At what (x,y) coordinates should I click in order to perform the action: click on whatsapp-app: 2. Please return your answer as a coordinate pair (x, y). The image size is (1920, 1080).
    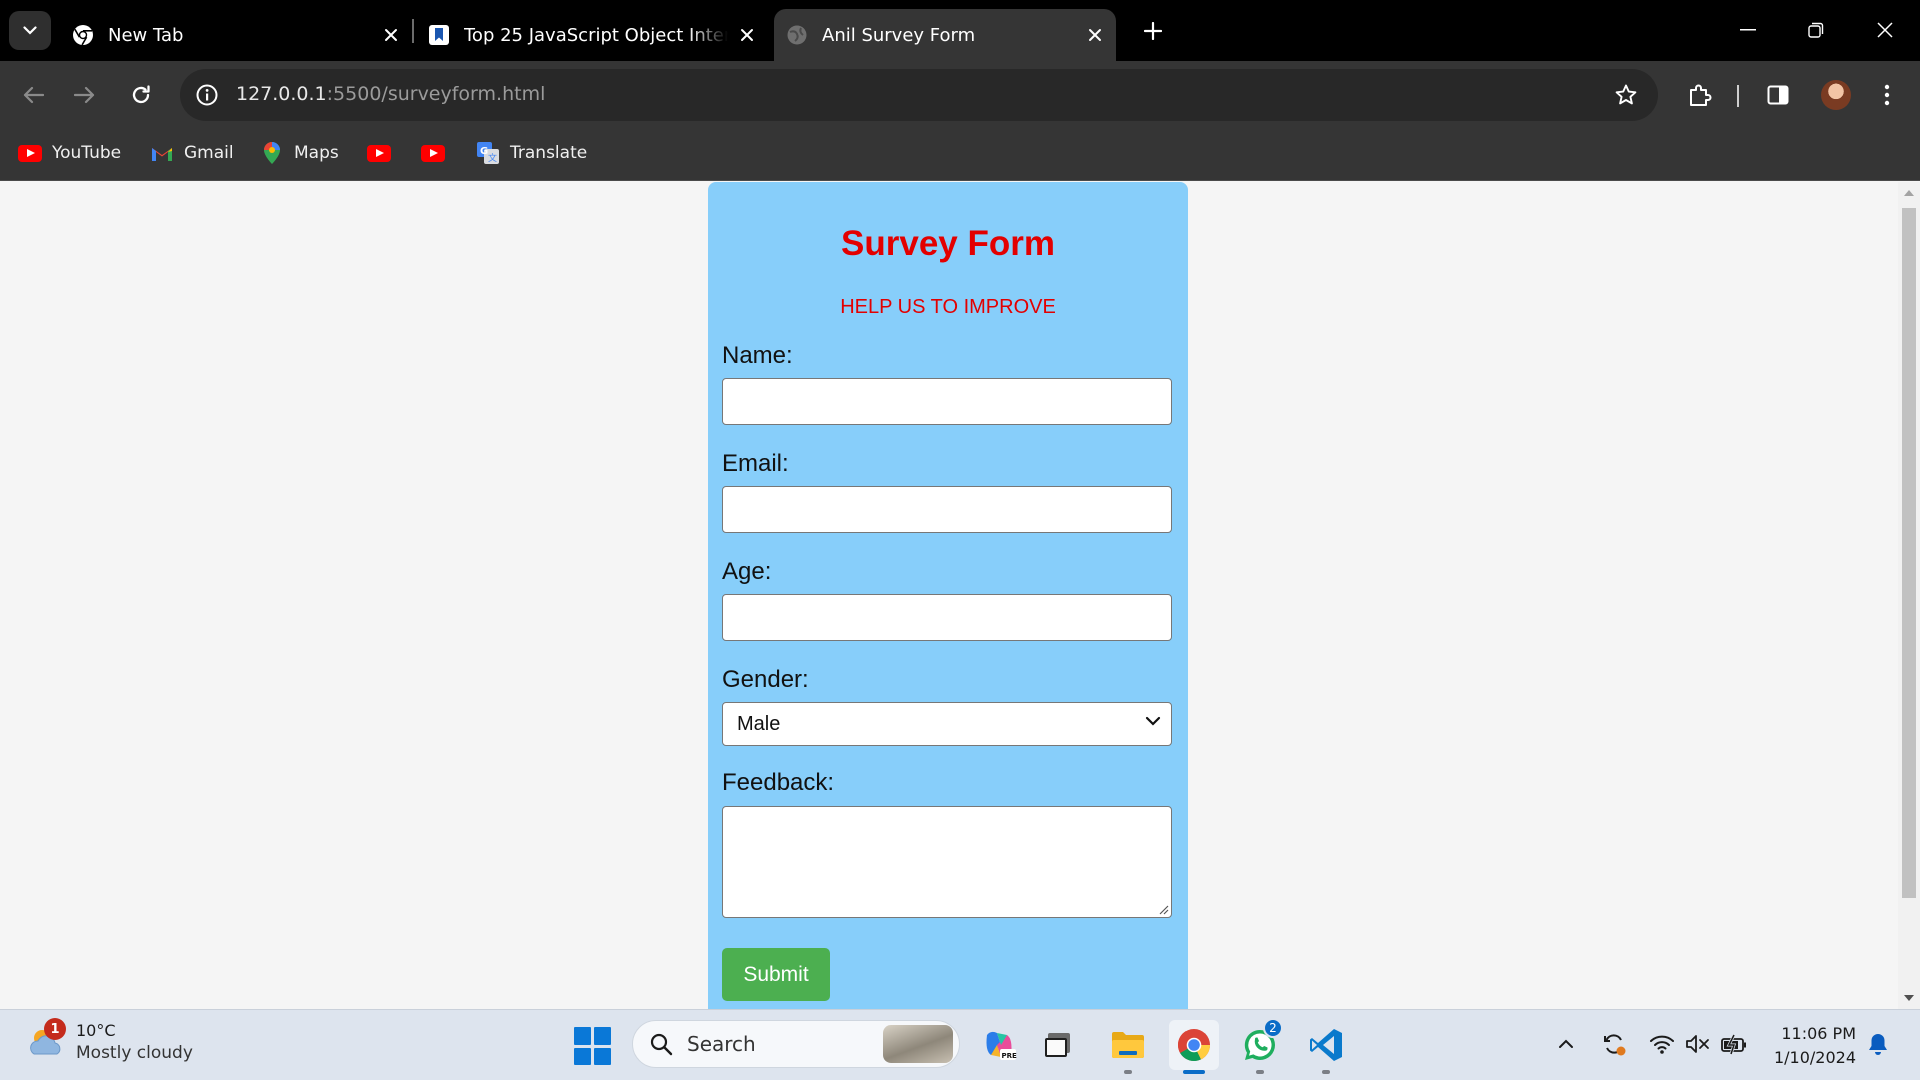
    Looking at the image, I should click on (1260, 1046).